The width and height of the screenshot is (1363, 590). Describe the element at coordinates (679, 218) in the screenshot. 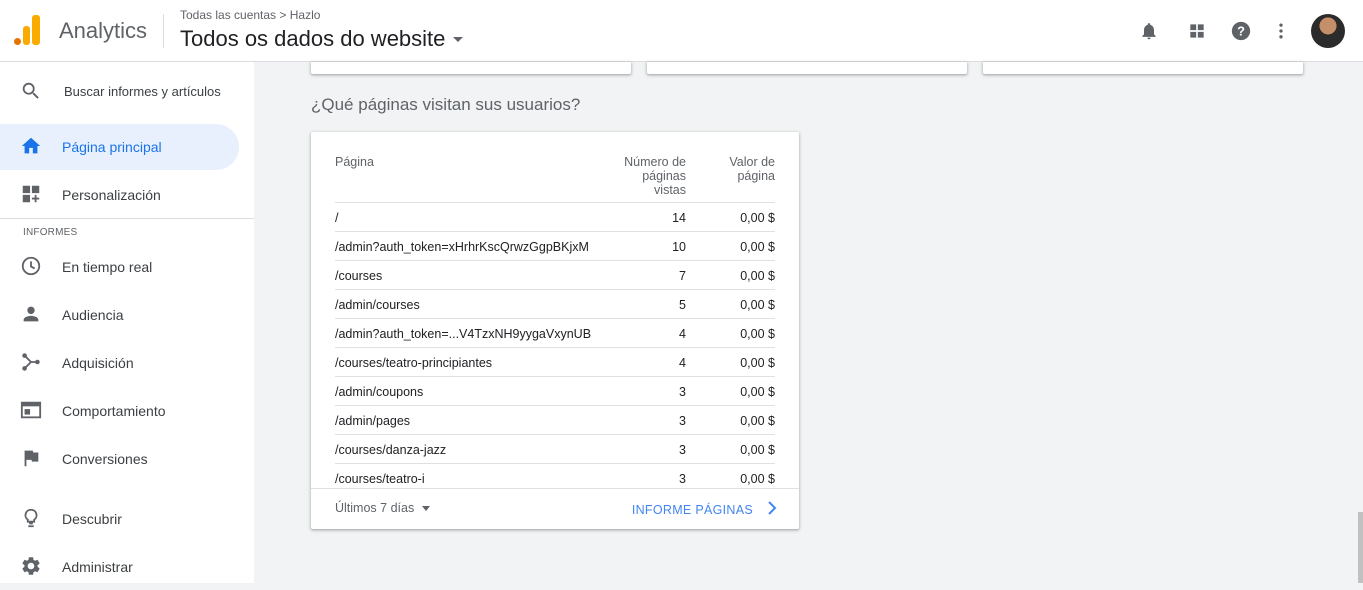

I see `pageviews-value: 14` at that location.